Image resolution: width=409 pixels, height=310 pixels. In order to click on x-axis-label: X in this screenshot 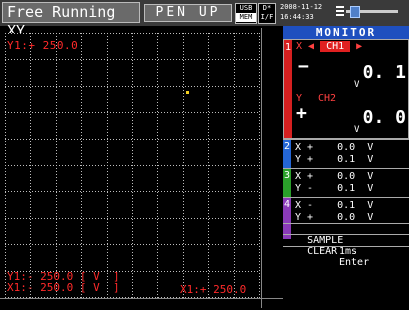, I will do `click(299, 46)`.